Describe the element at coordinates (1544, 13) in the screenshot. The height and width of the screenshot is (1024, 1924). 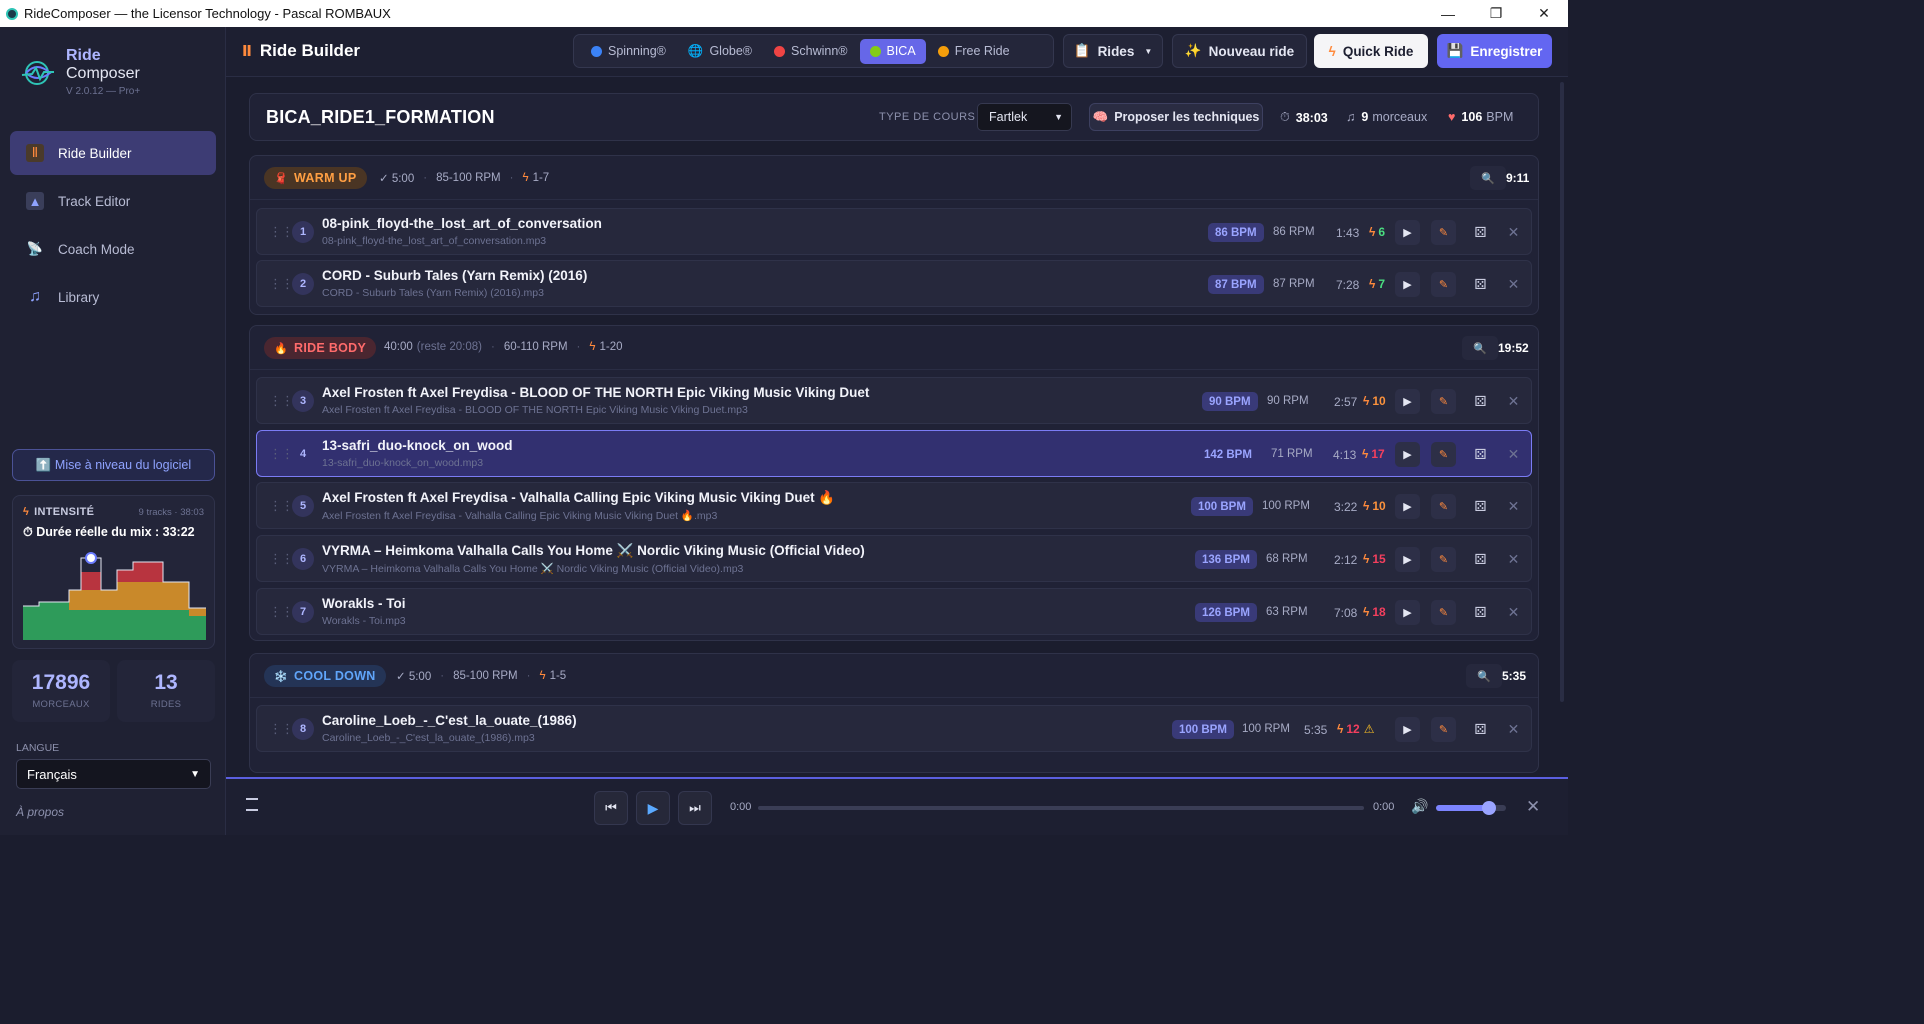
I see `close-window-icon: ✕` at that location.